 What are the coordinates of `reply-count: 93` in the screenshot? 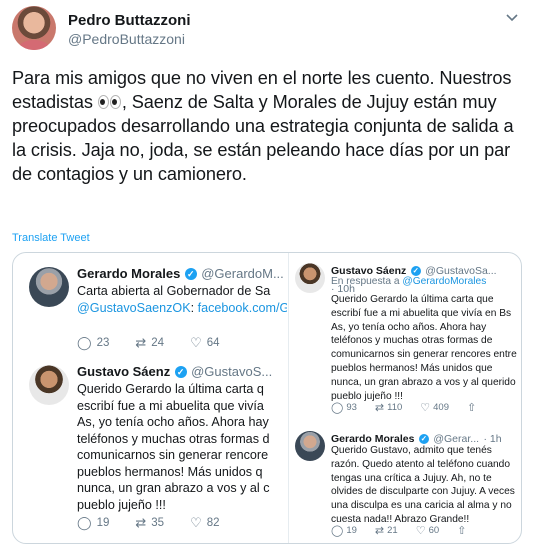 It's located at (351, 407).